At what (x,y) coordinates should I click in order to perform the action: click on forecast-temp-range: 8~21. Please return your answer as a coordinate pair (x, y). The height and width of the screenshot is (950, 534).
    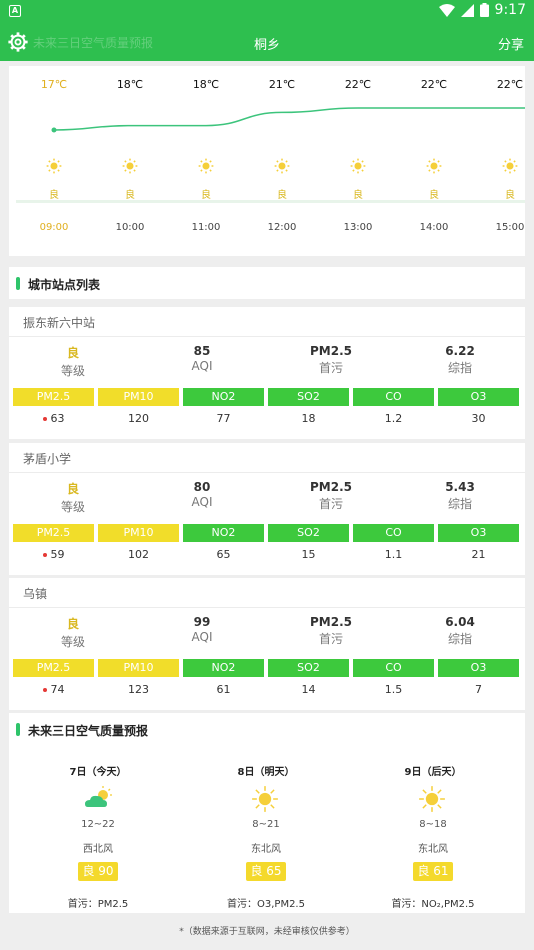
    Looking at the image, I should click on (266, 824).